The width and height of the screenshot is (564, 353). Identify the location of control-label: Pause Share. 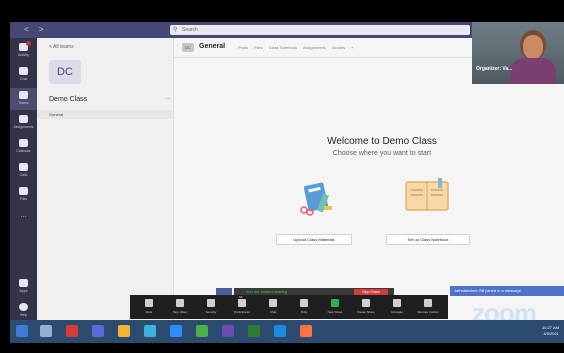
(366, 312).